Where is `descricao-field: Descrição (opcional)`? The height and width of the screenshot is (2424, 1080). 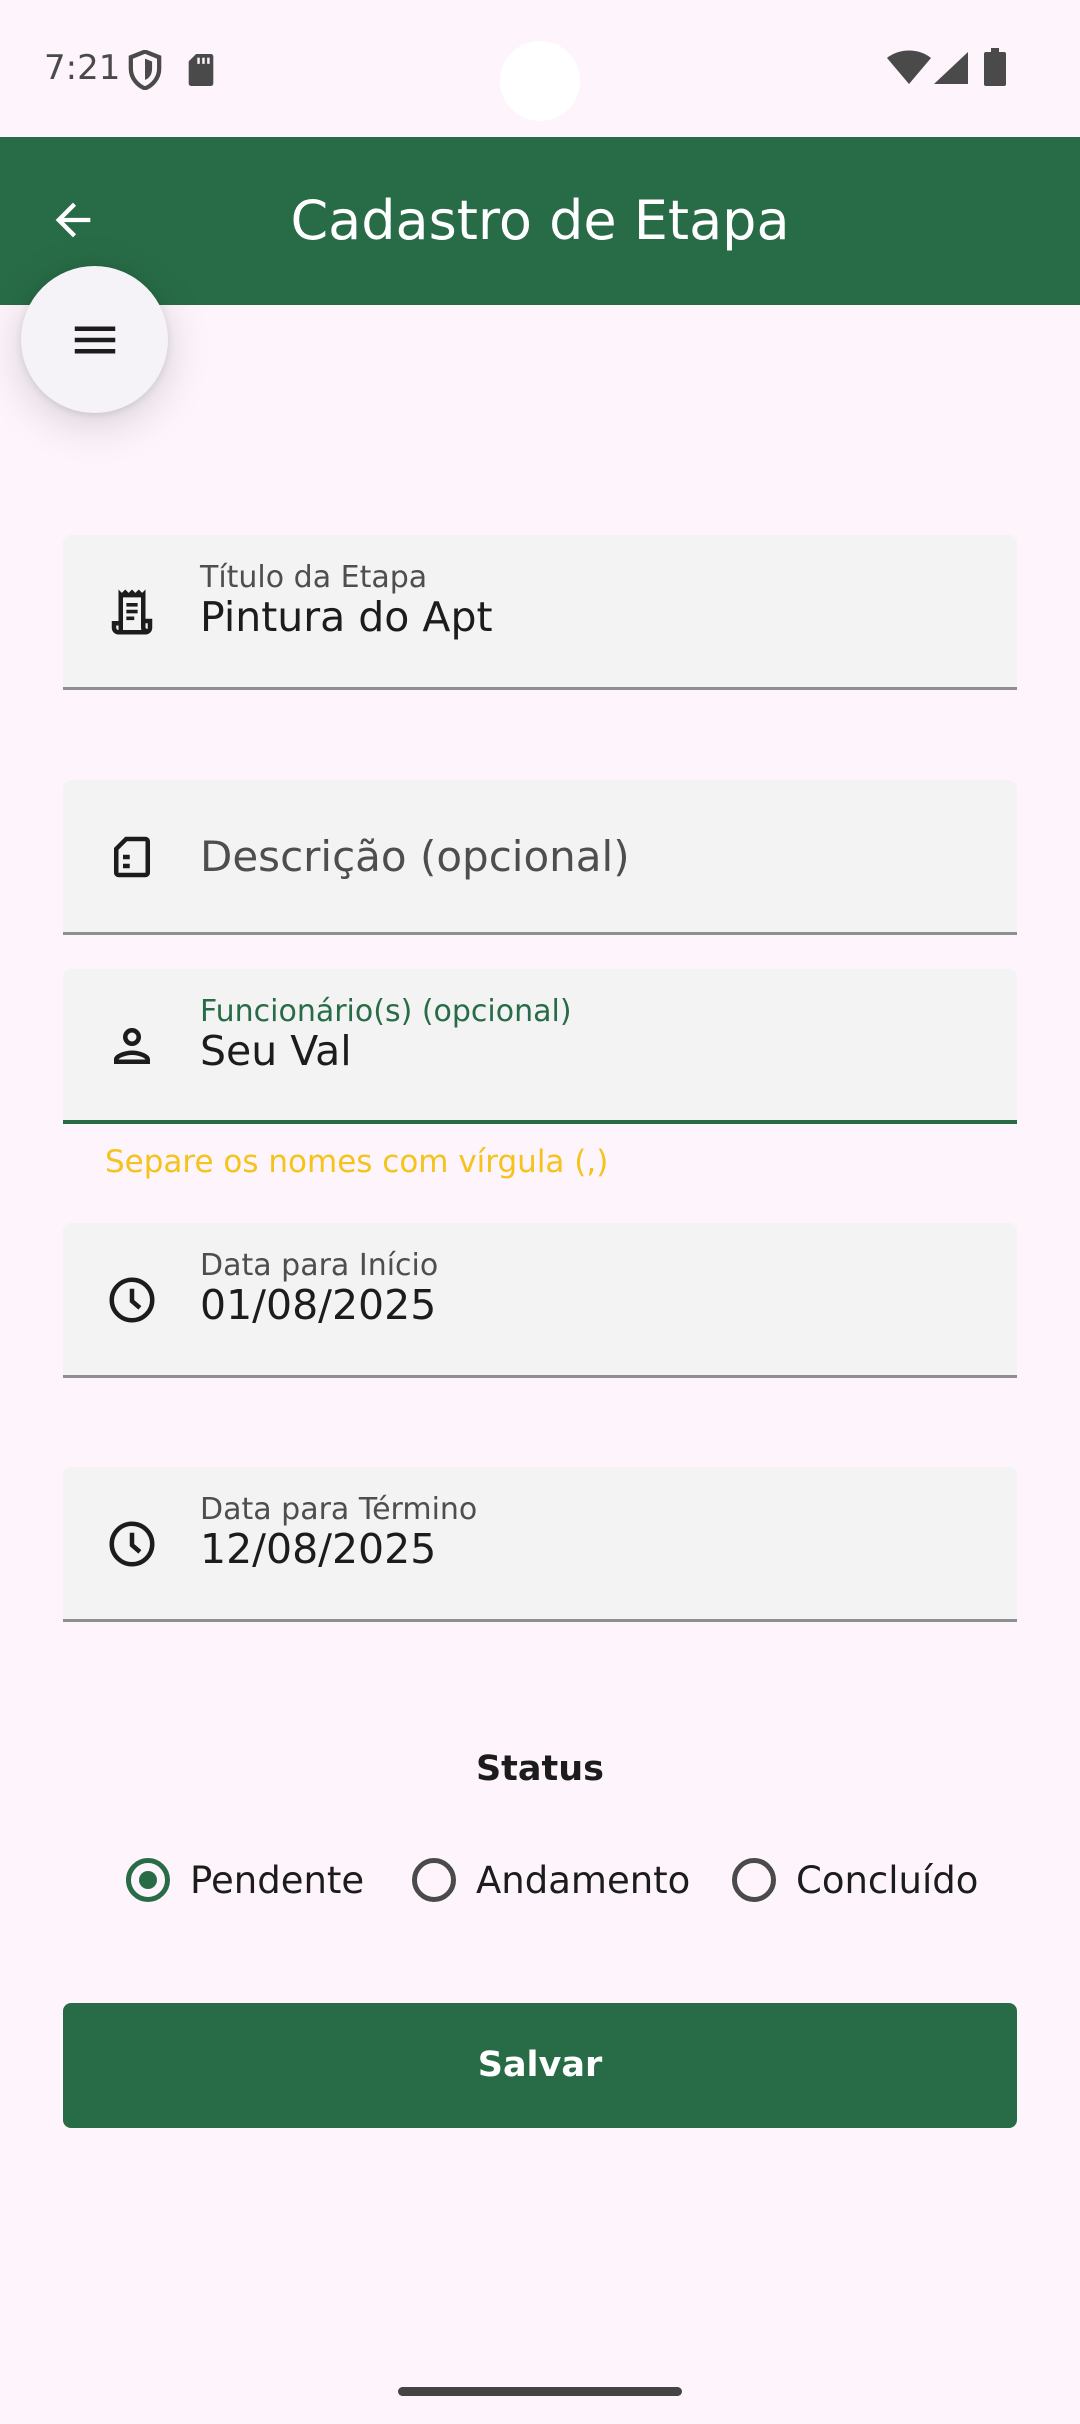 descricao-field: Descrição (opcional) is located at coordinates (540, 857).